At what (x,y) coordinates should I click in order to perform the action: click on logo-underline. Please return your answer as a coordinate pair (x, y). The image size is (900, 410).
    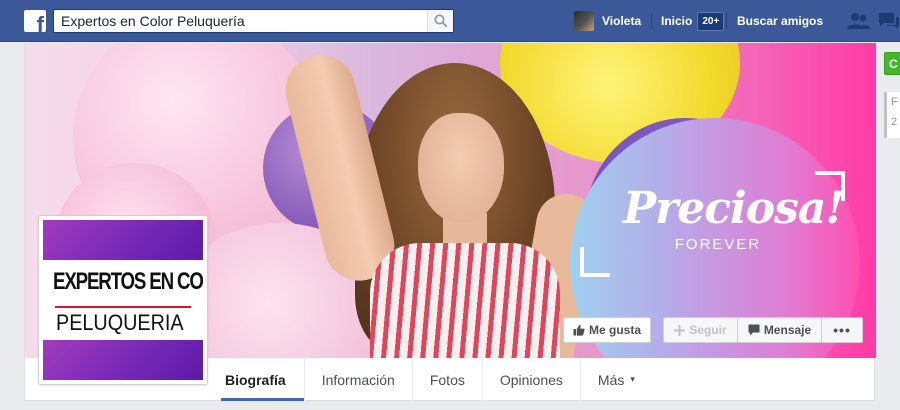
    Looking at the image, I should click on (123, 307).